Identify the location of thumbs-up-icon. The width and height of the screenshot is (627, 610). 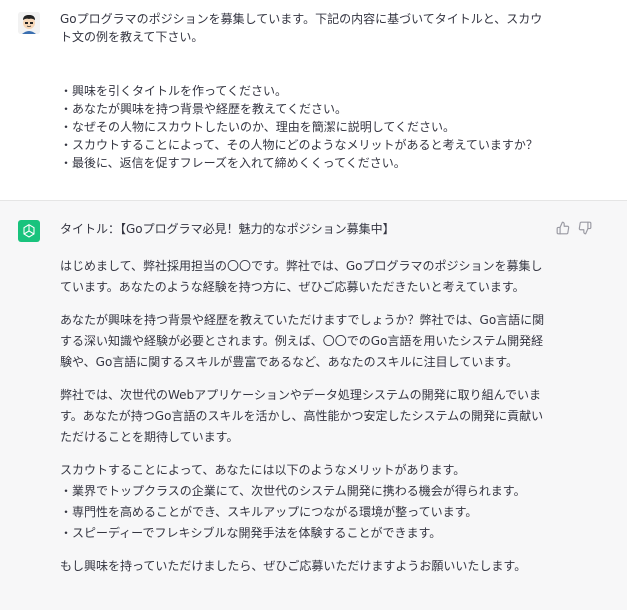
(563, 228).